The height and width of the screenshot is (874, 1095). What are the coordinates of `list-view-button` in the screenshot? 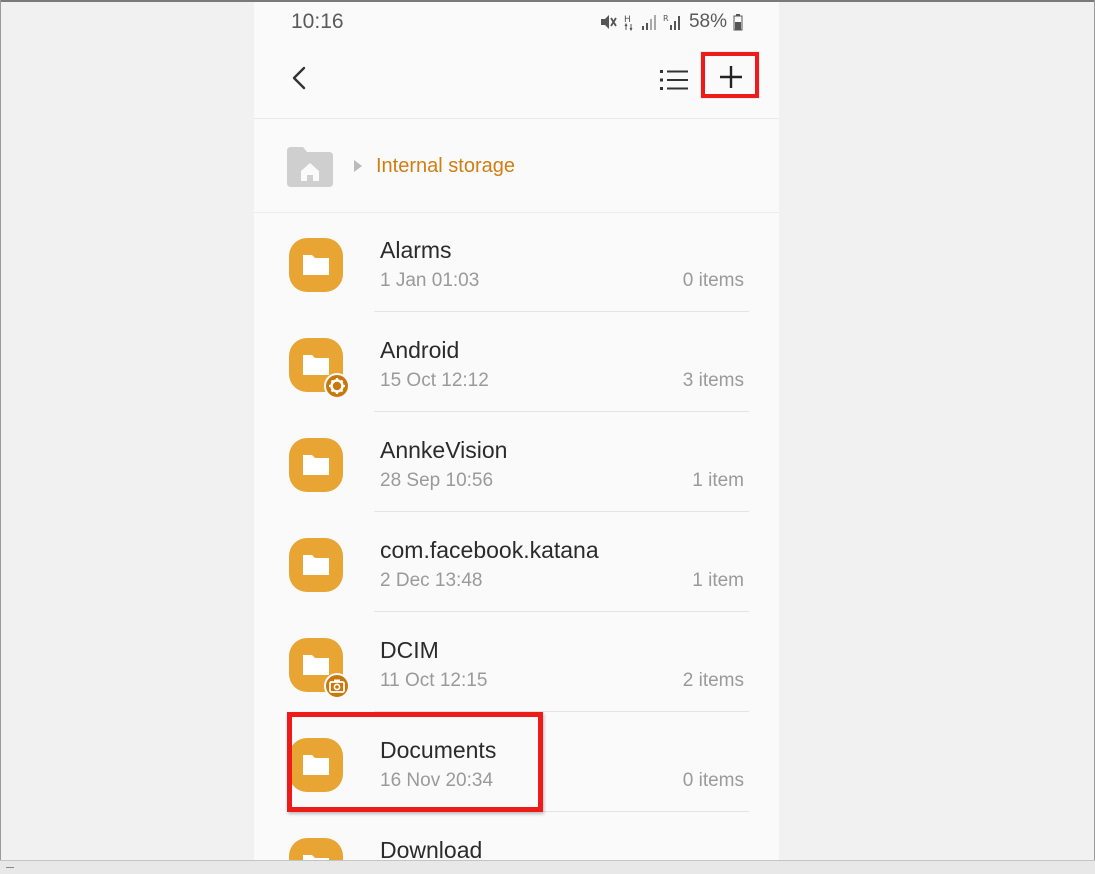 It's located at (674, 80).